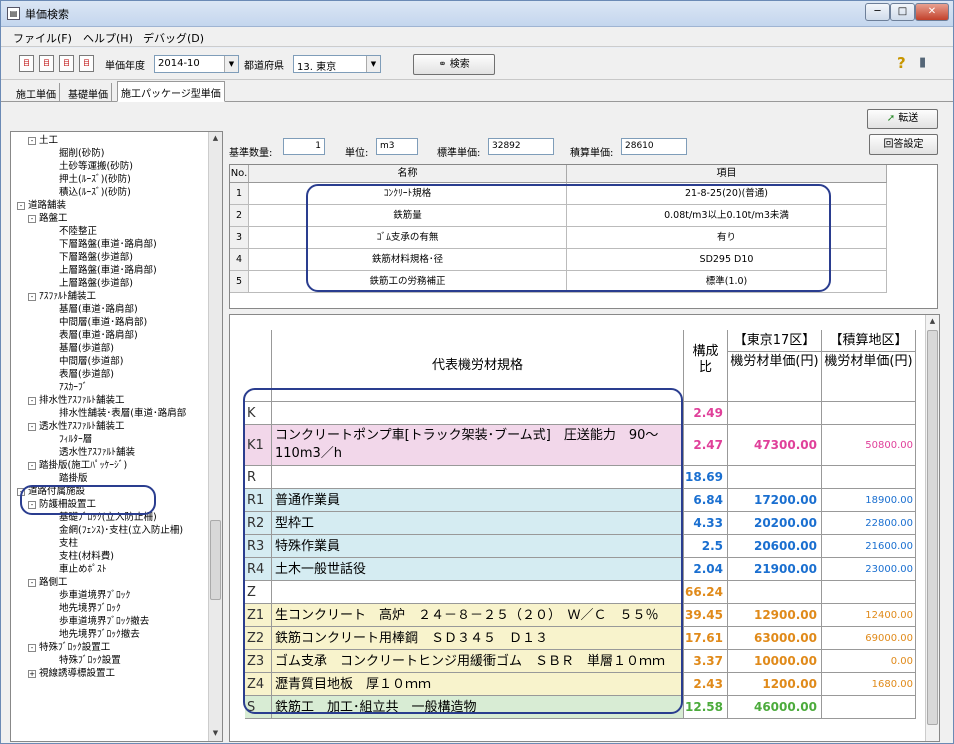 Image resolution: width=954 pixels, height=744 pixels. I want to click on tree-item: 基層(車道･路肩部), so click(98, 309).